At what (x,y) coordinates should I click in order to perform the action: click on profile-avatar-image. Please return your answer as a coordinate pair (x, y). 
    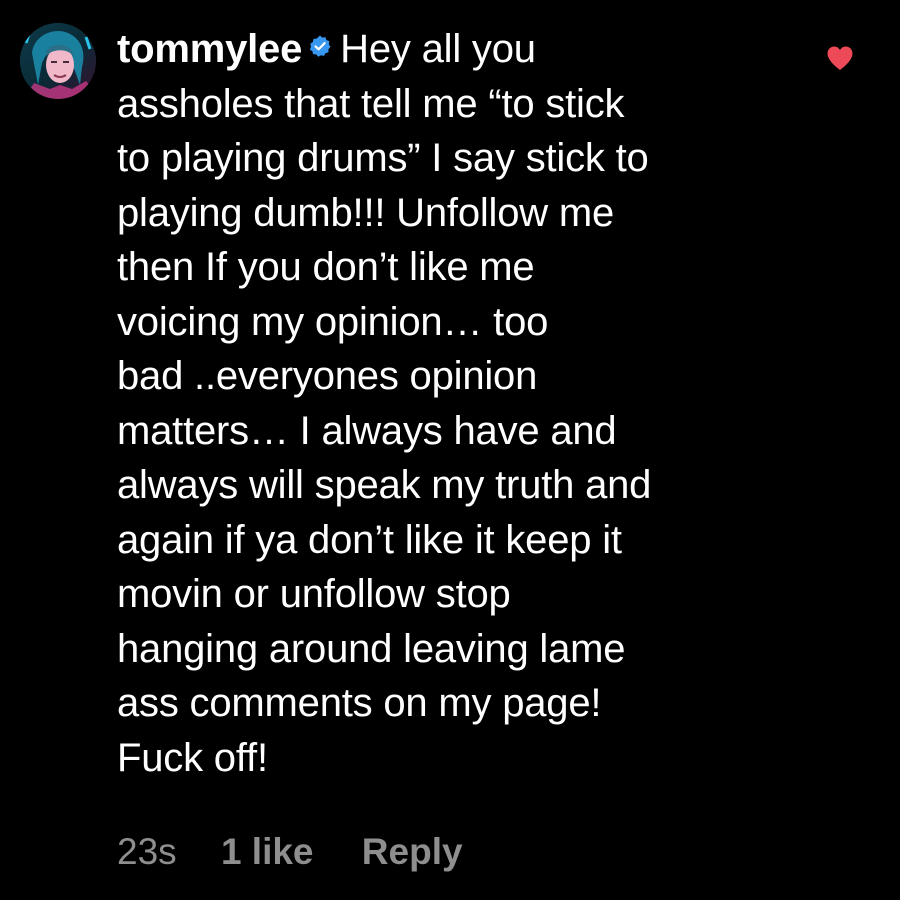
    Looking at the image, I should click on (58, 61).